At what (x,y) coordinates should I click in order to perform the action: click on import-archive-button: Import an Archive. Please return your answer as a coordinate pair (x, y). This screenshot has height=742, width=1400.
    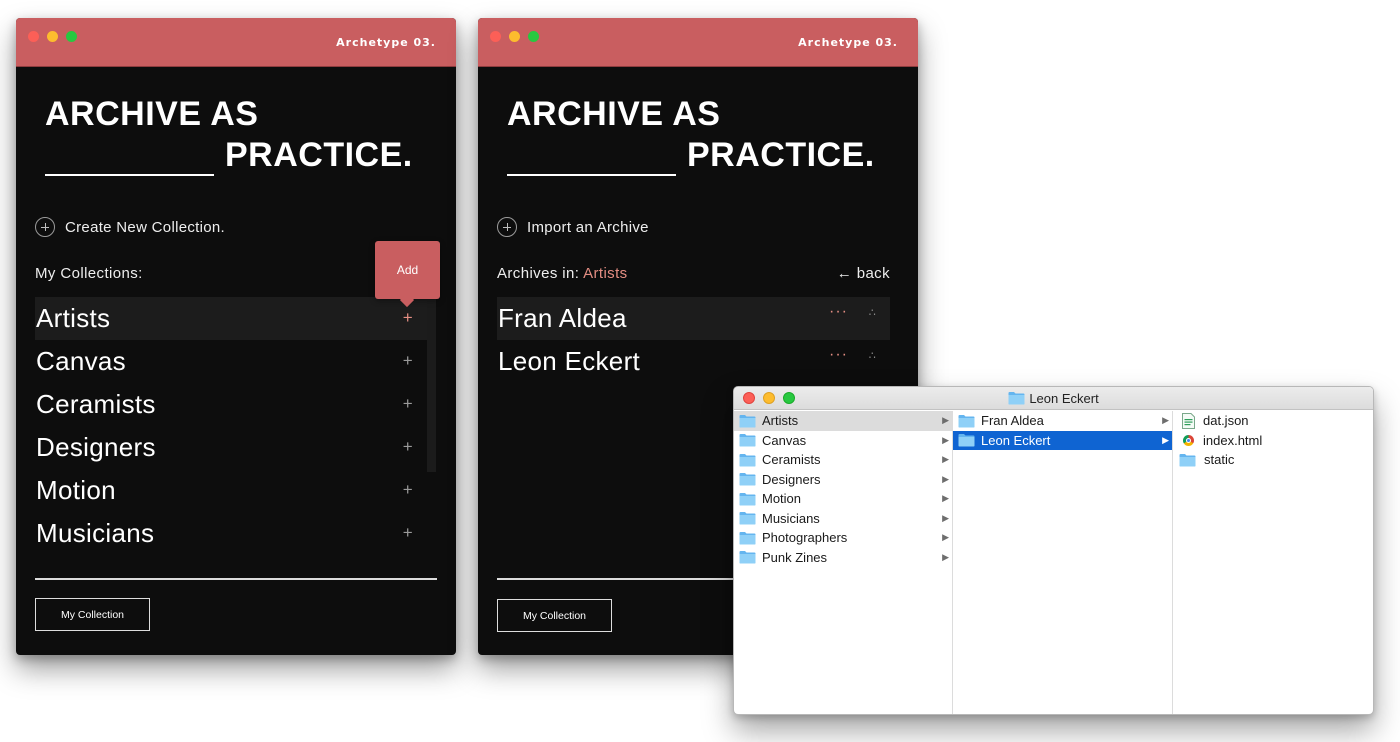
    Looking at the image, I should click on (573, 227).